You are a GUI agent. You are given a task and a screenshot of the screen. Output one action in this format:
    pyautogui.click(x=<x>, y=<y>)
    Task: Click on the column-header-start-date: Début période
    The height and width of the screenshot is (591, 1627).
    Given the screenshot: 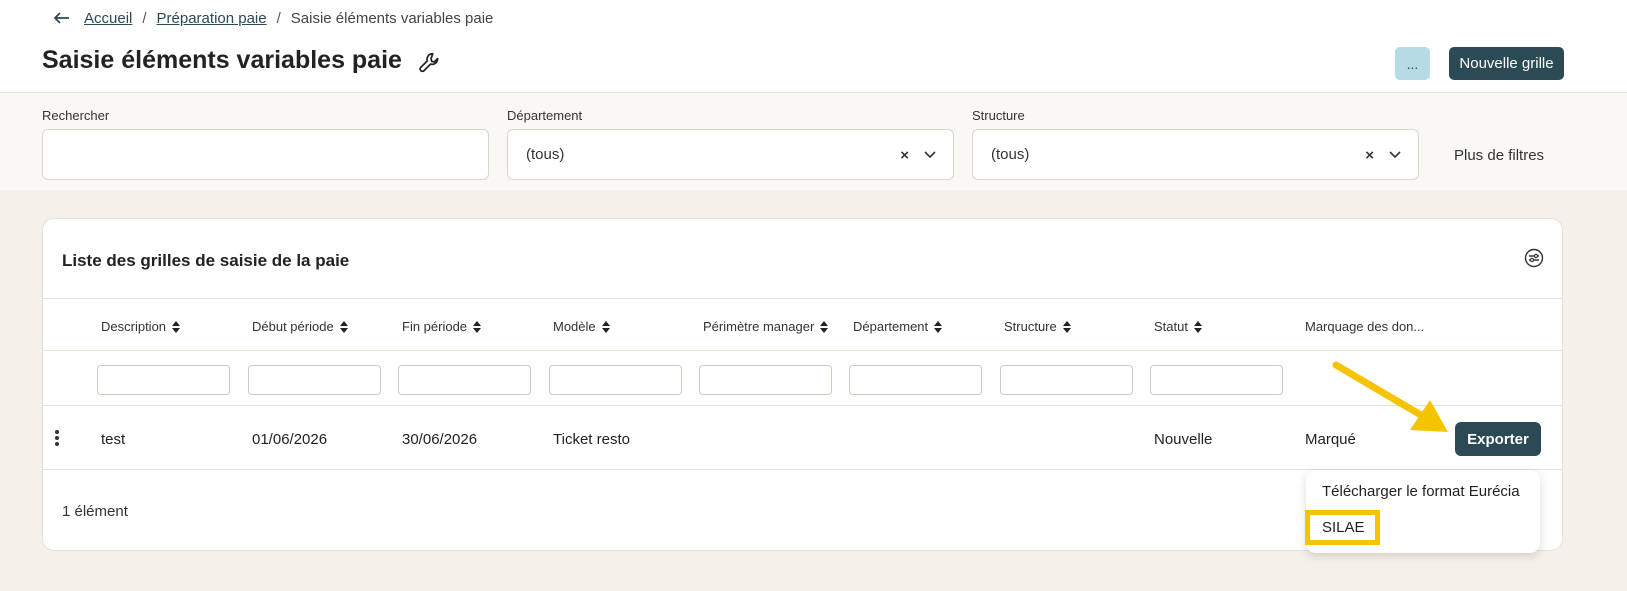 What is the action you would take?
    pyautogui.click(x=300, y=326)
    